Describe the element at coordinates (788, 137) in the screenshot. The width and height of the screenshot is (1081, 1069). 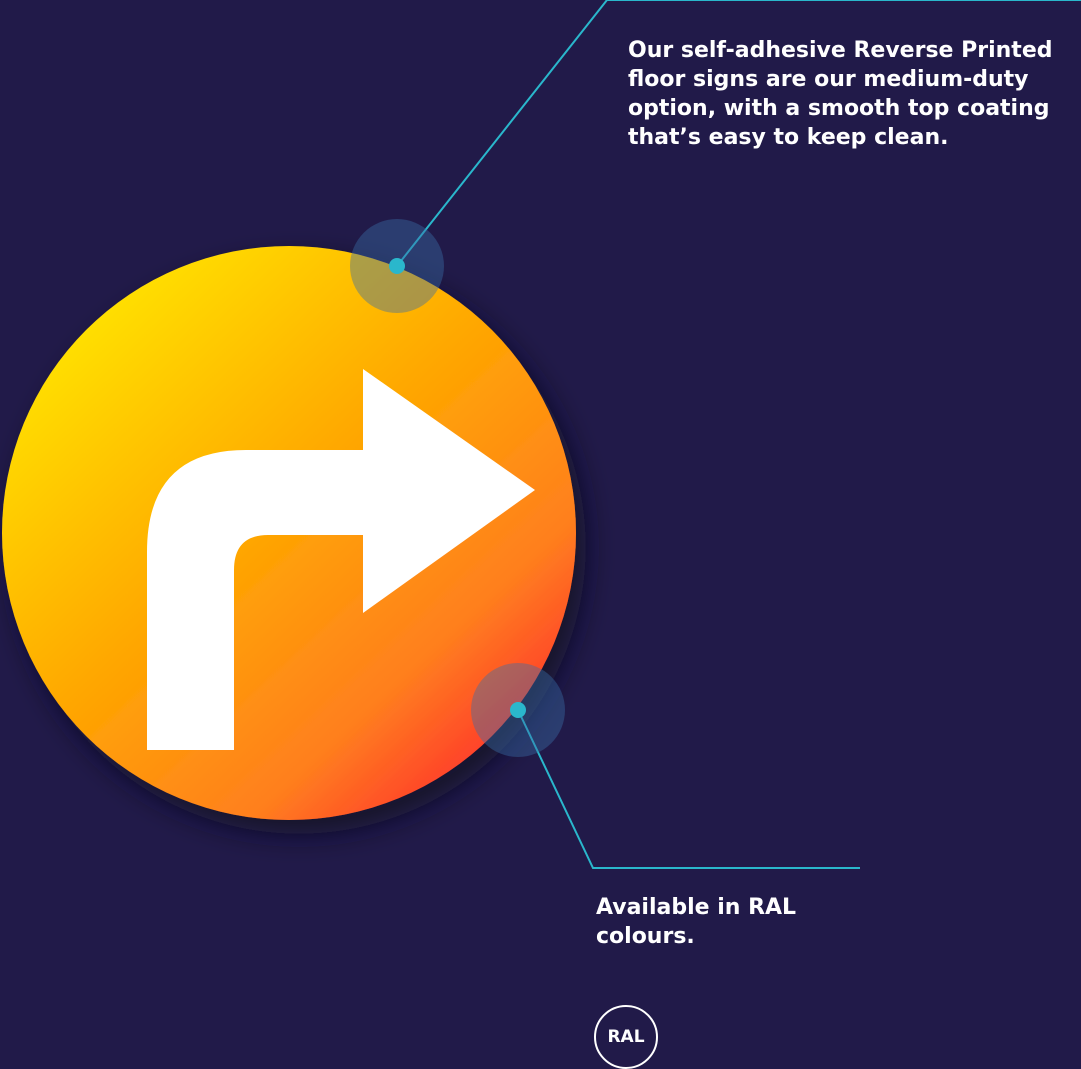
I see `top-callout-line: that’s easy to keep clean.` at that location.